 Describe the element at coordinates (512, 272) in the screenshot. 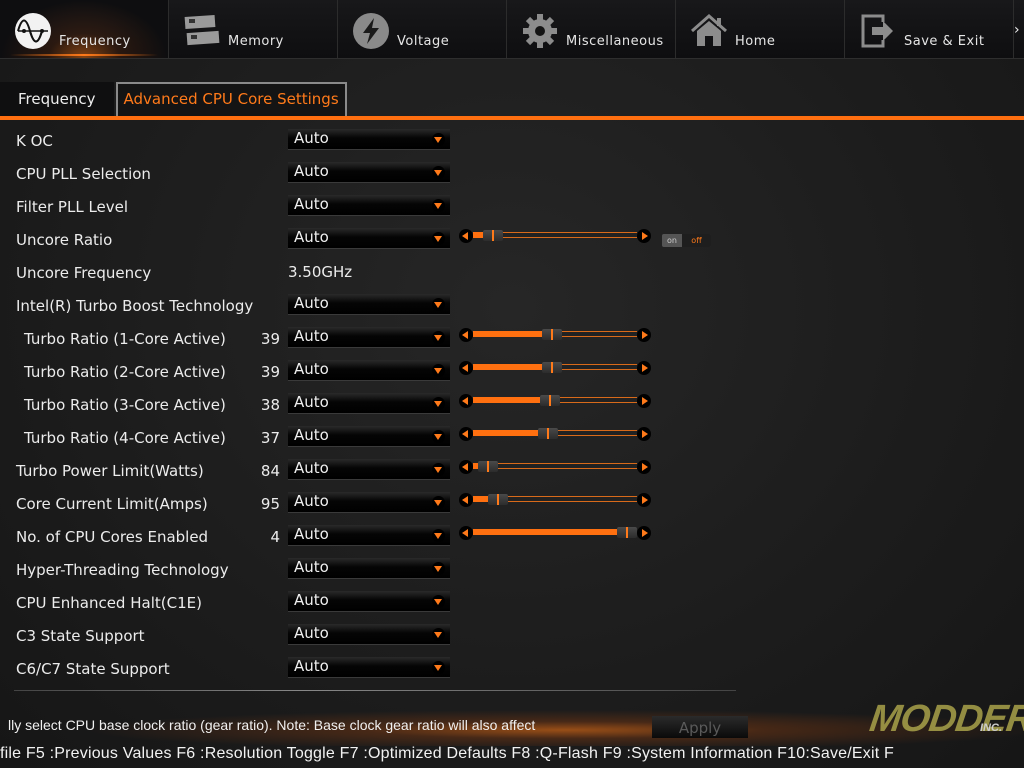

I see `setting-row: Uncore Frequency 3.50GHz` at that location.